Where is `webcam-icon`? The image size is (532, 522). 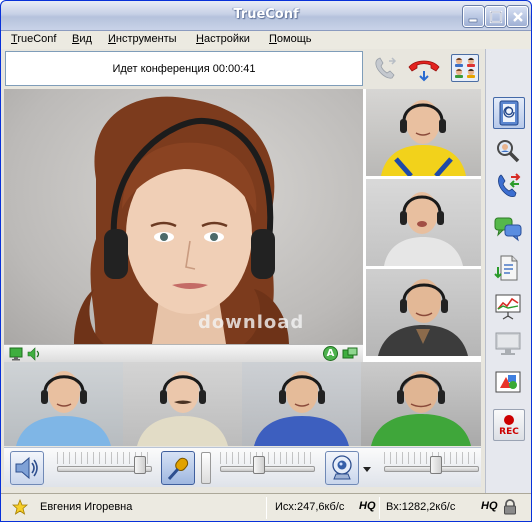
webcam-icon is located at coordinates (342, 467).